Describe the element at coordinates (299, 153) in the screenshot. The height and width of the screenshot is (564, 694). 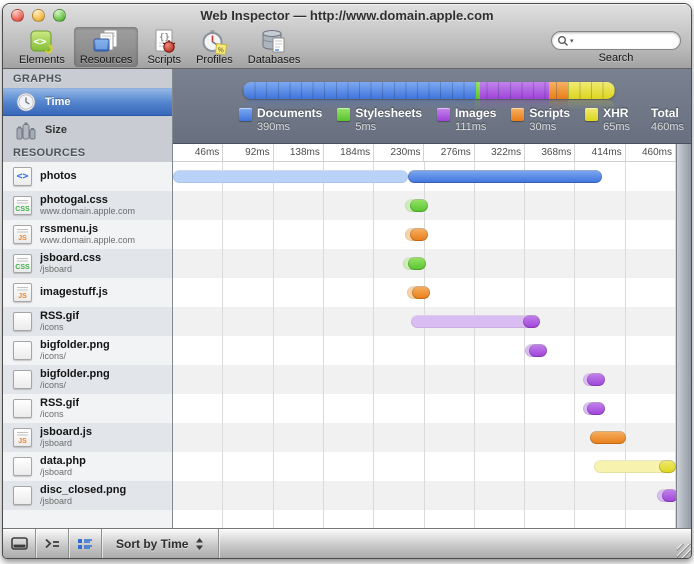
I see `ruler-tick: 138ms` at that location.